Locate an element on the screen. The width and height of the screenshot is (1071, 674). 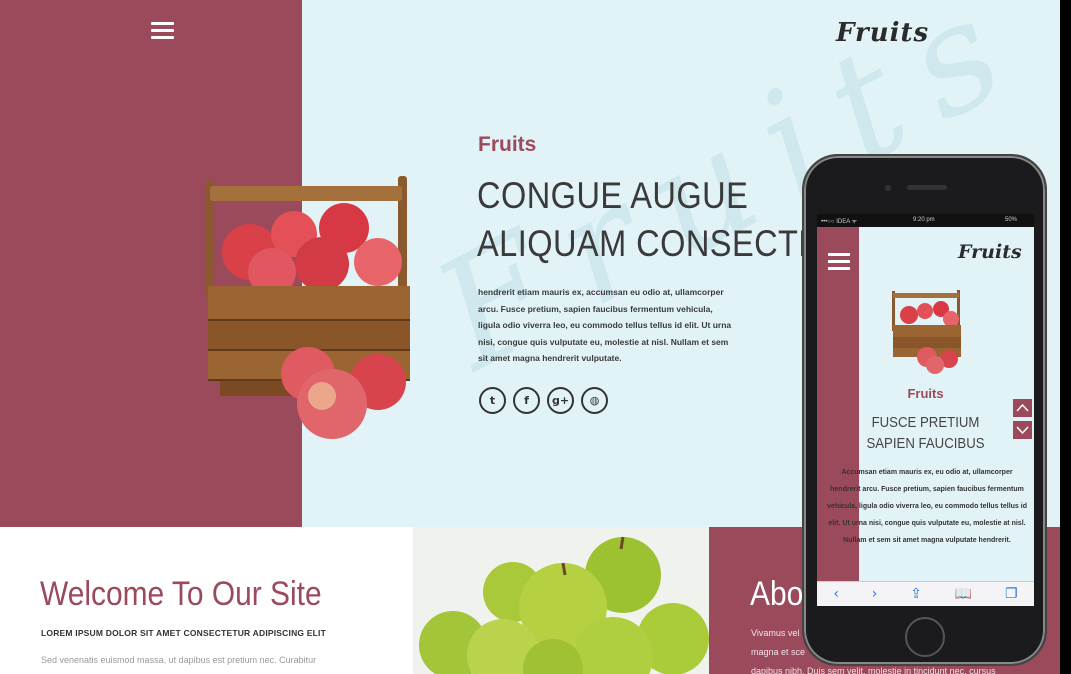
site-logo: Fruits is located at coordinates (882, 33).